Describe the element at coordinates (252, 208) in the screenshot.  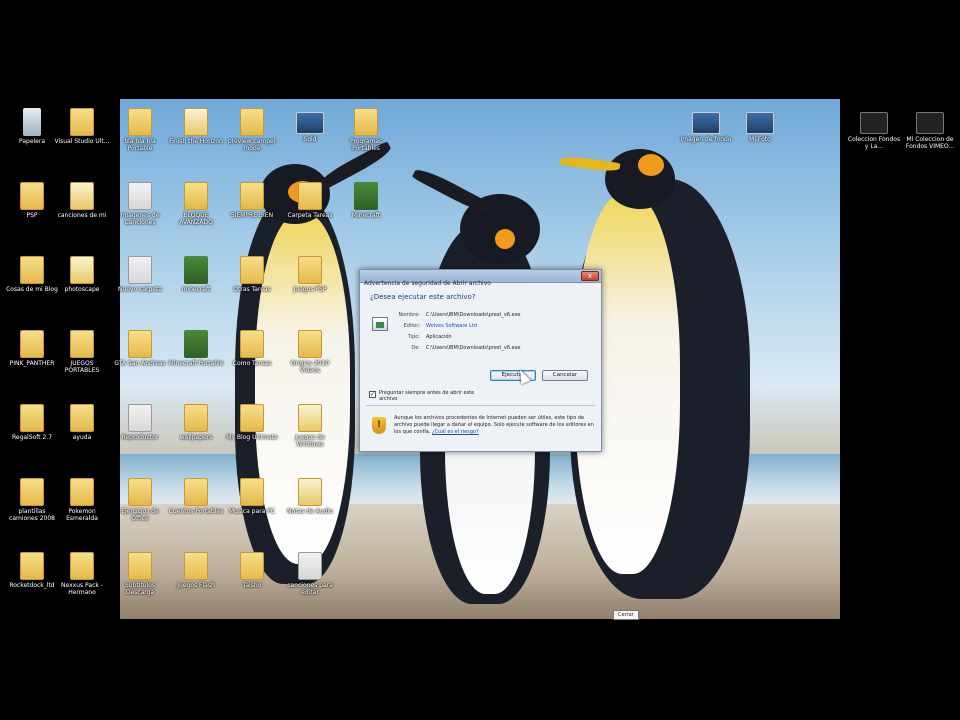
I see `desktop-icon-siempre-bien: SIEMPRE BIEN` at that location.